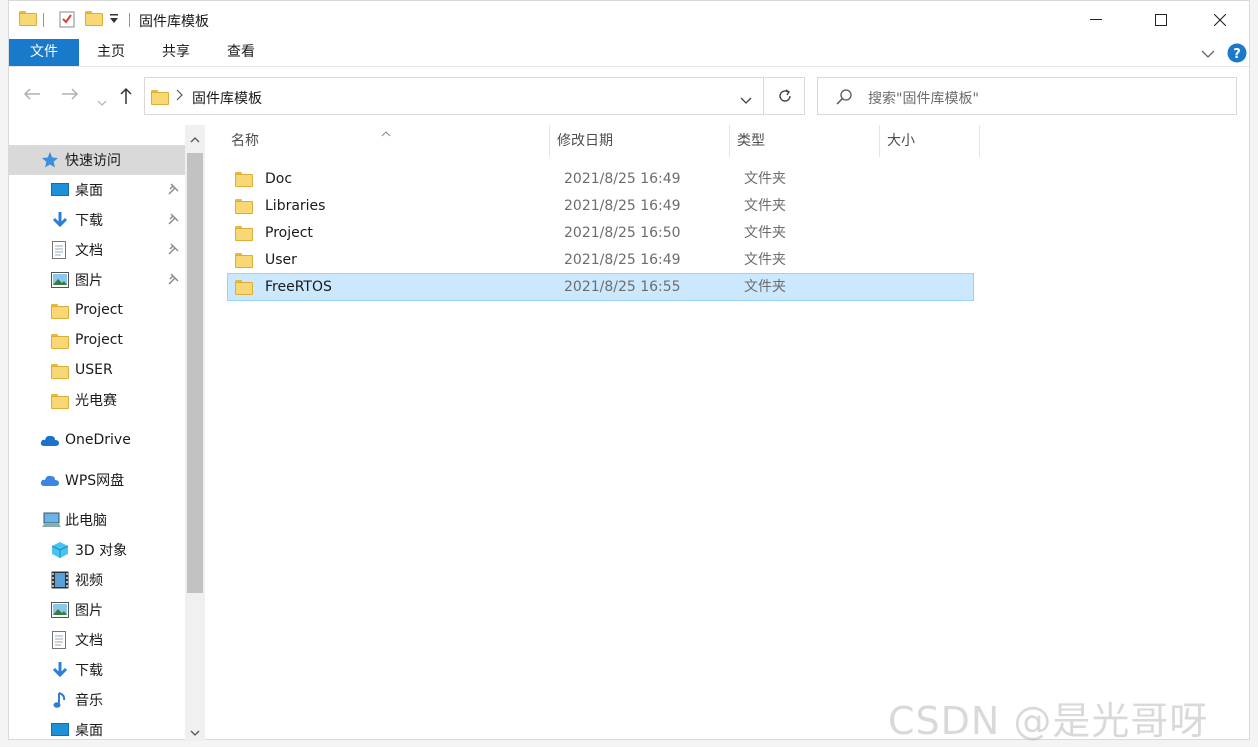 The image size is (1258, 747). What do you see at coordinates (97, 440) in the screenshot?
I see `nav-item-onedrive: OneDrive` at bounding box center [97, 440].